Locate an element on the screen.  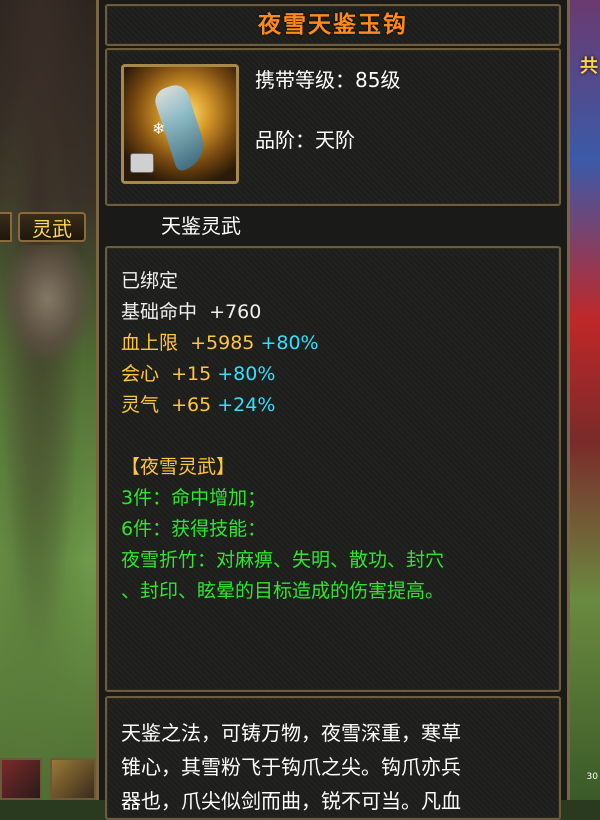
title-frame: 夜雪天鉴玉钩 is located at coordinates (333, 25).